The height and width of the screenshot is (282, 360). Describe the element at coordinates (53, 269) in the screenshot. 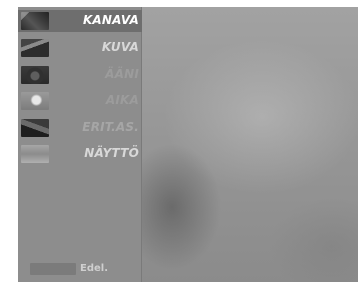

I see `previous-color-key` at that location.